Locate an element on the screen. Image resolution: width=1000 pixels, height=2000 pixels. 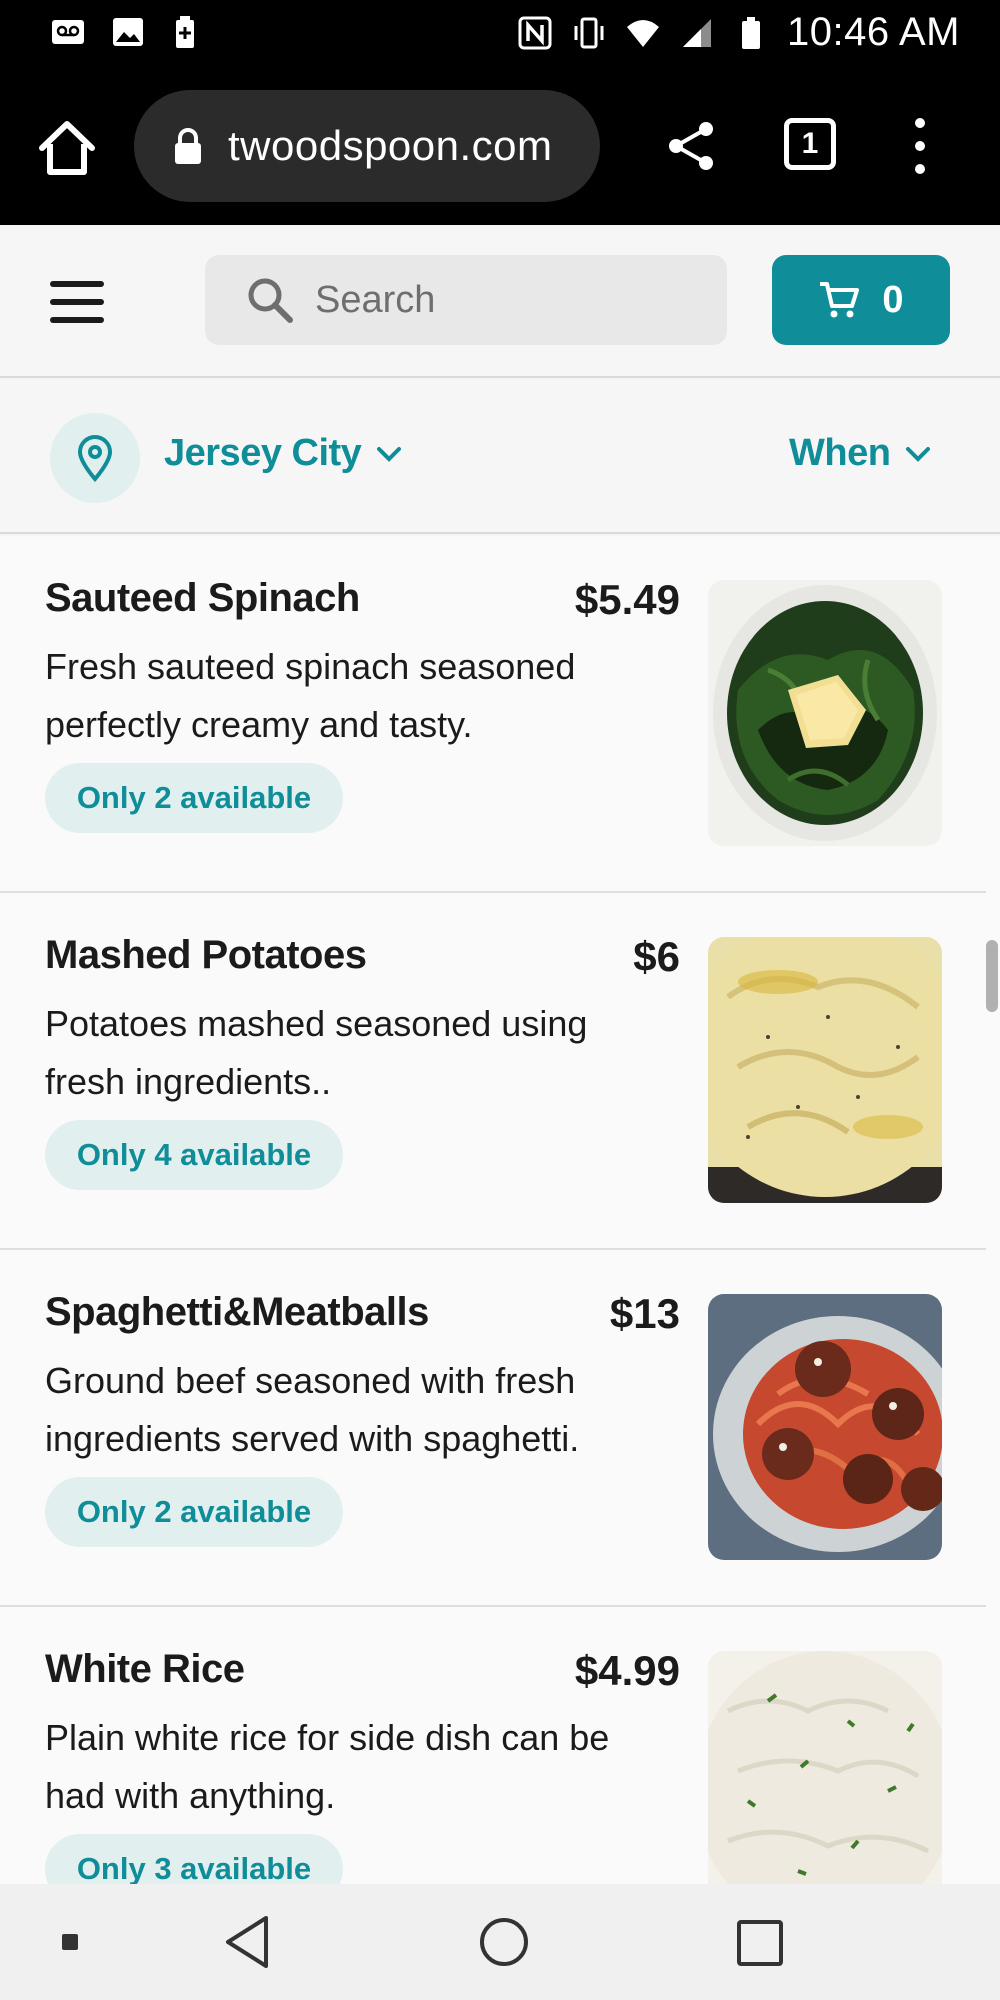
location-pin-button is located at coordinates (95, 458).